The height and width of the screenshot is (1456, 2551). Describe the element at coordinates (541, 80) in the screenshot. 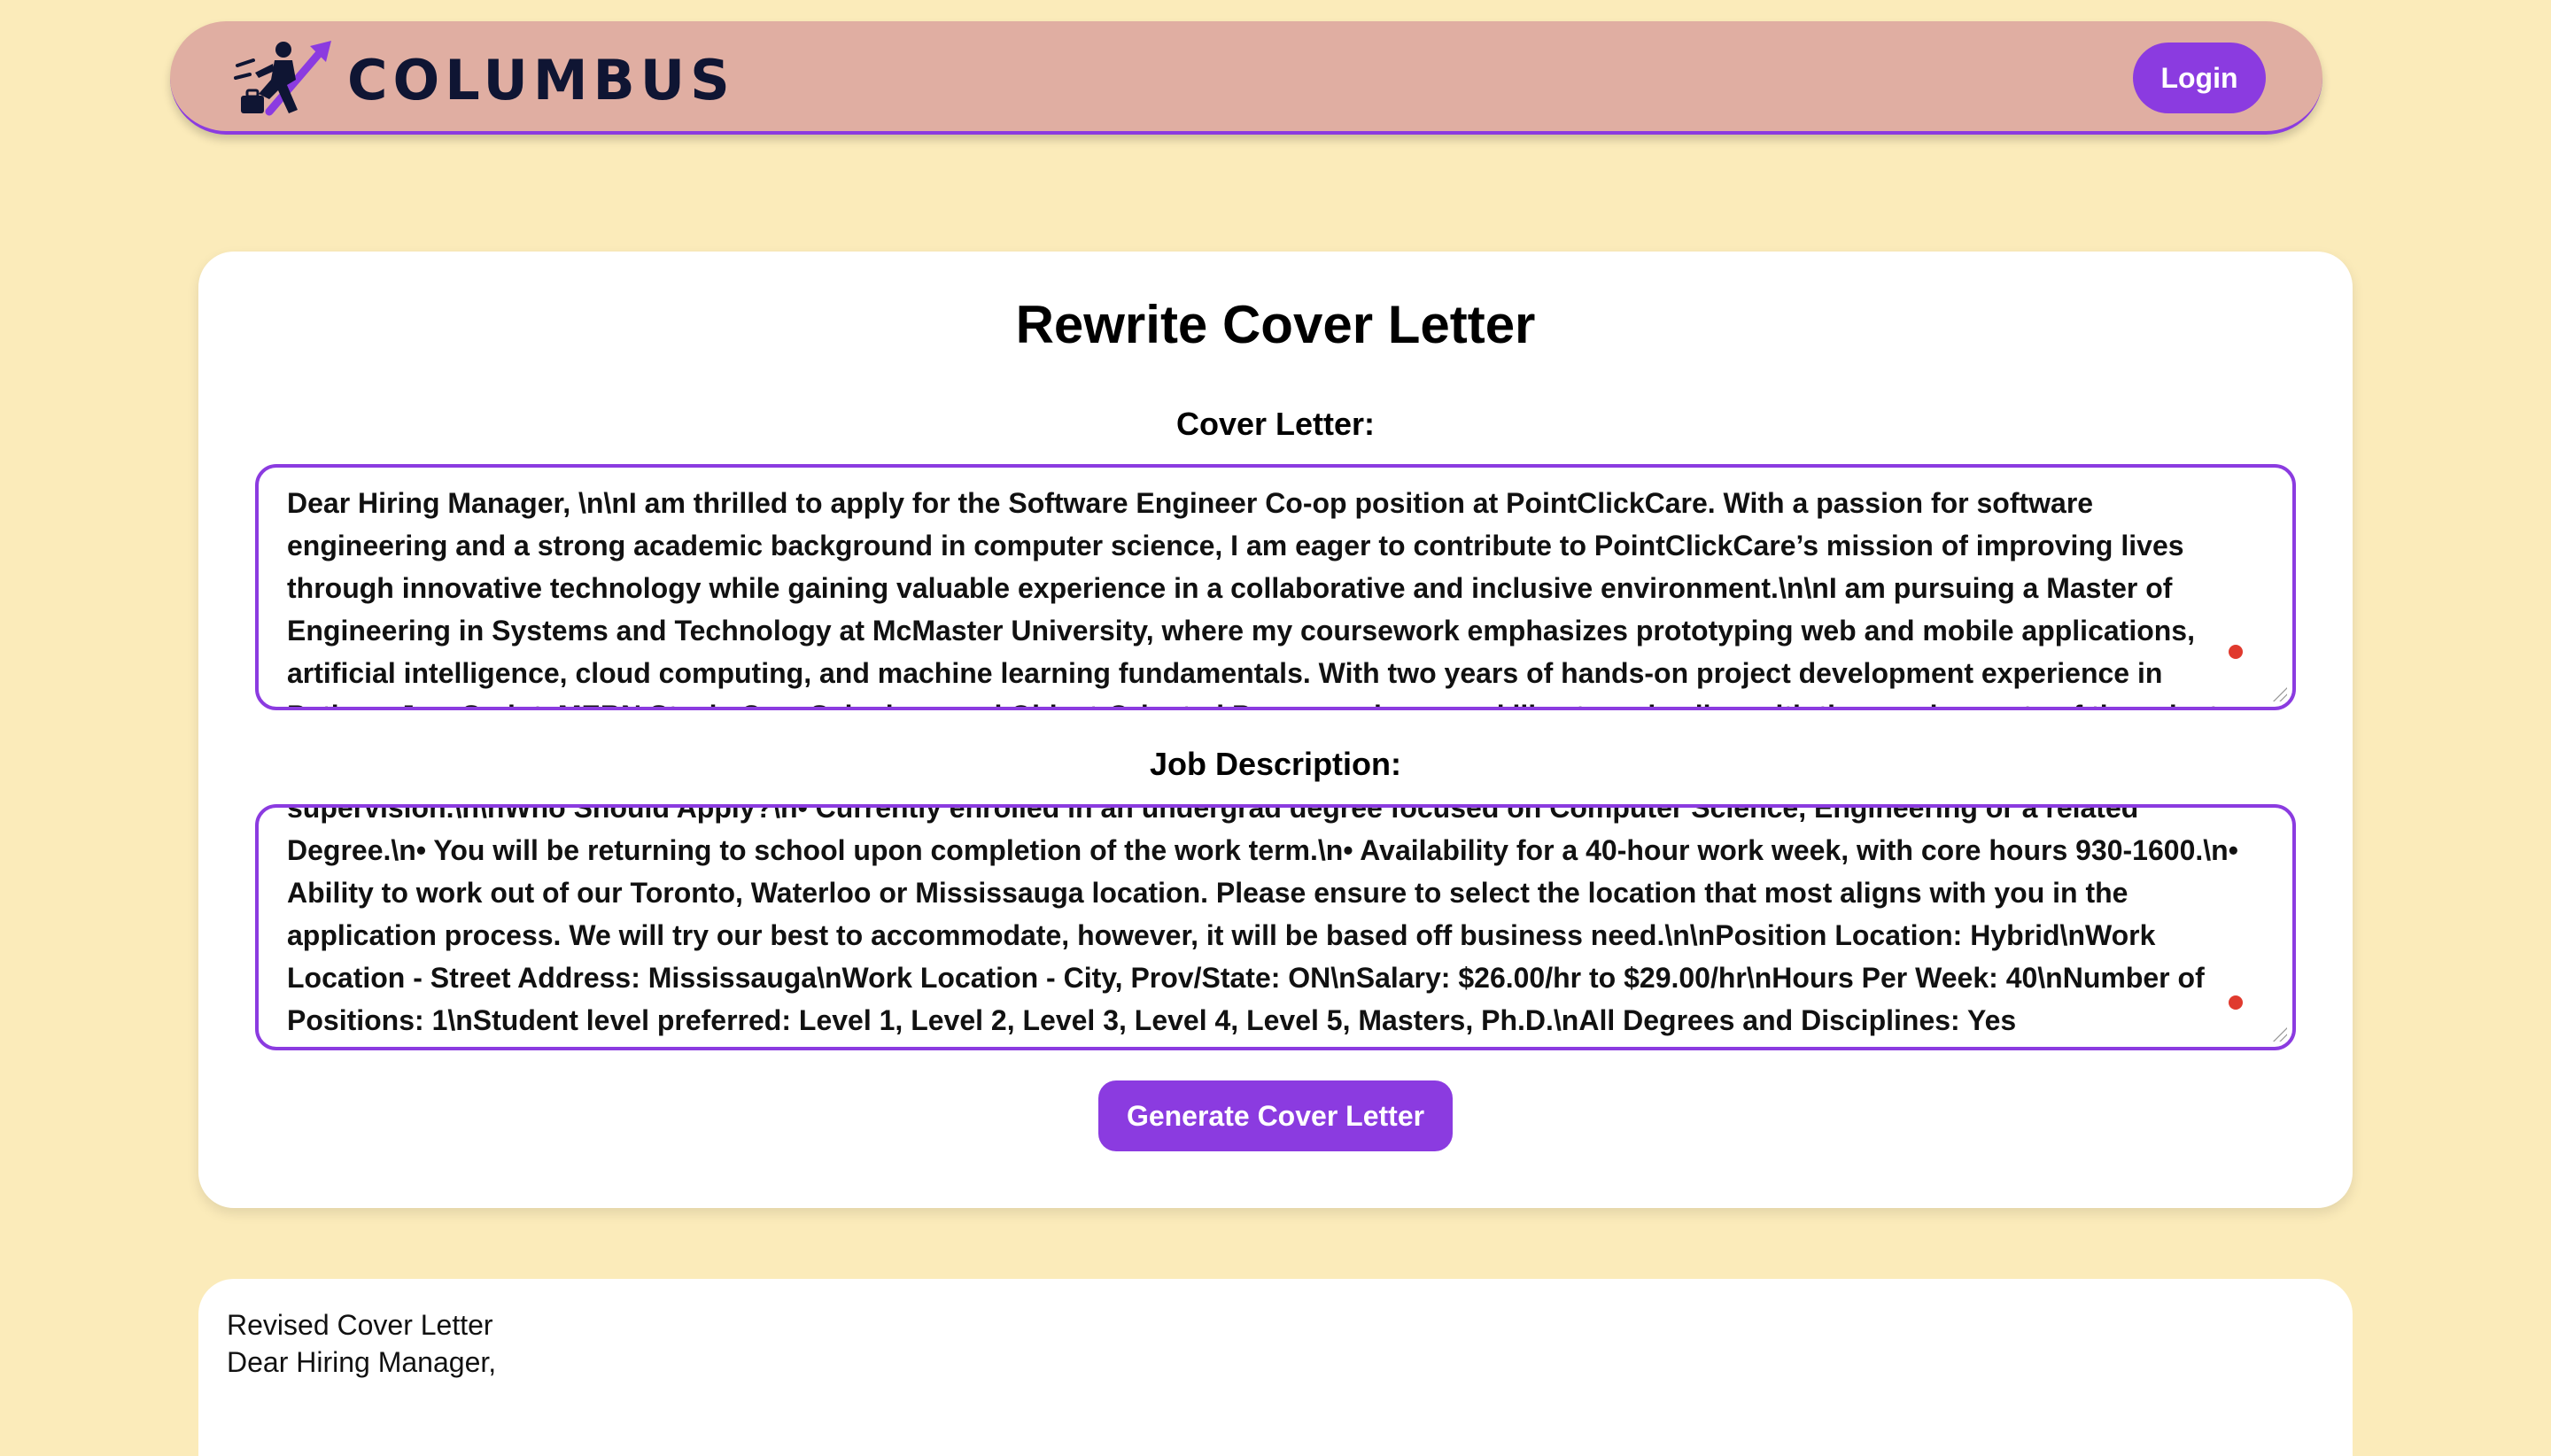

I see `brand-name: COLUMBUS` at that location.